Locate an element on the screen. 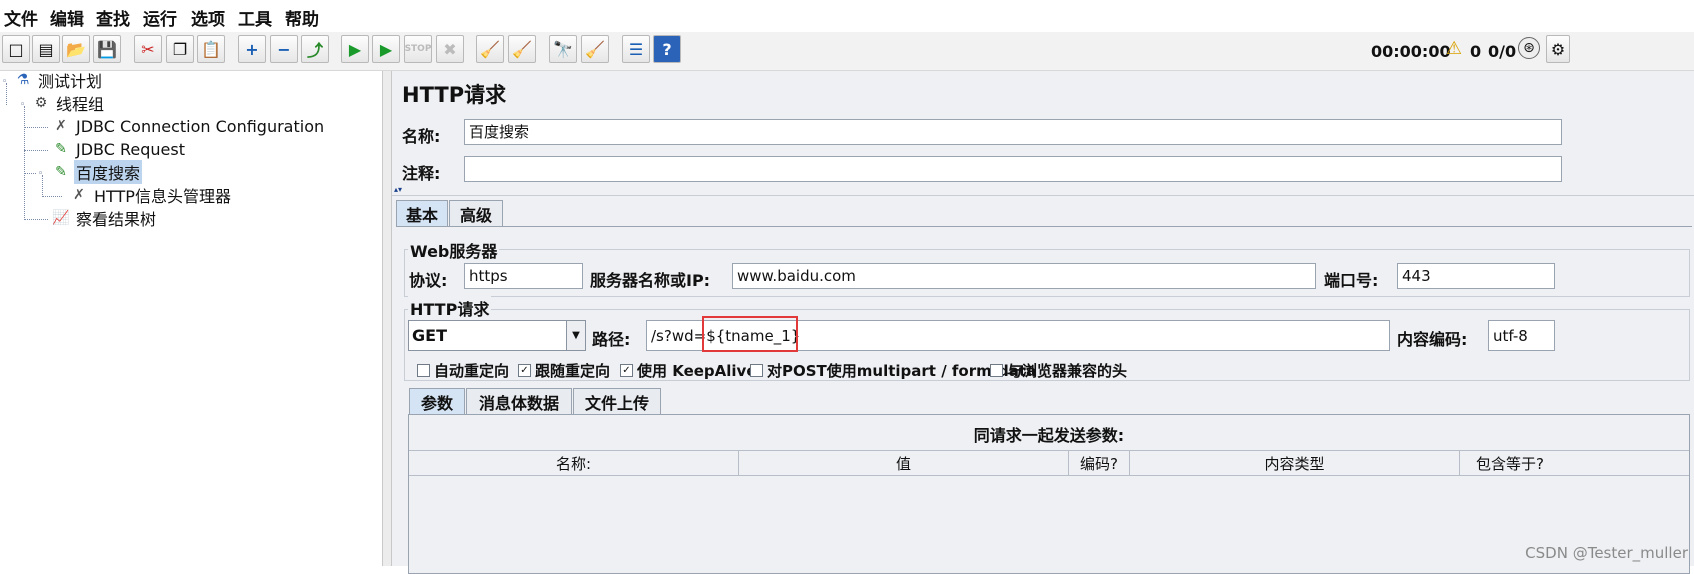 This screenshot has height=574, width=1694. tree-item-label: 百度搜索 is located at coordinates (108, 172).